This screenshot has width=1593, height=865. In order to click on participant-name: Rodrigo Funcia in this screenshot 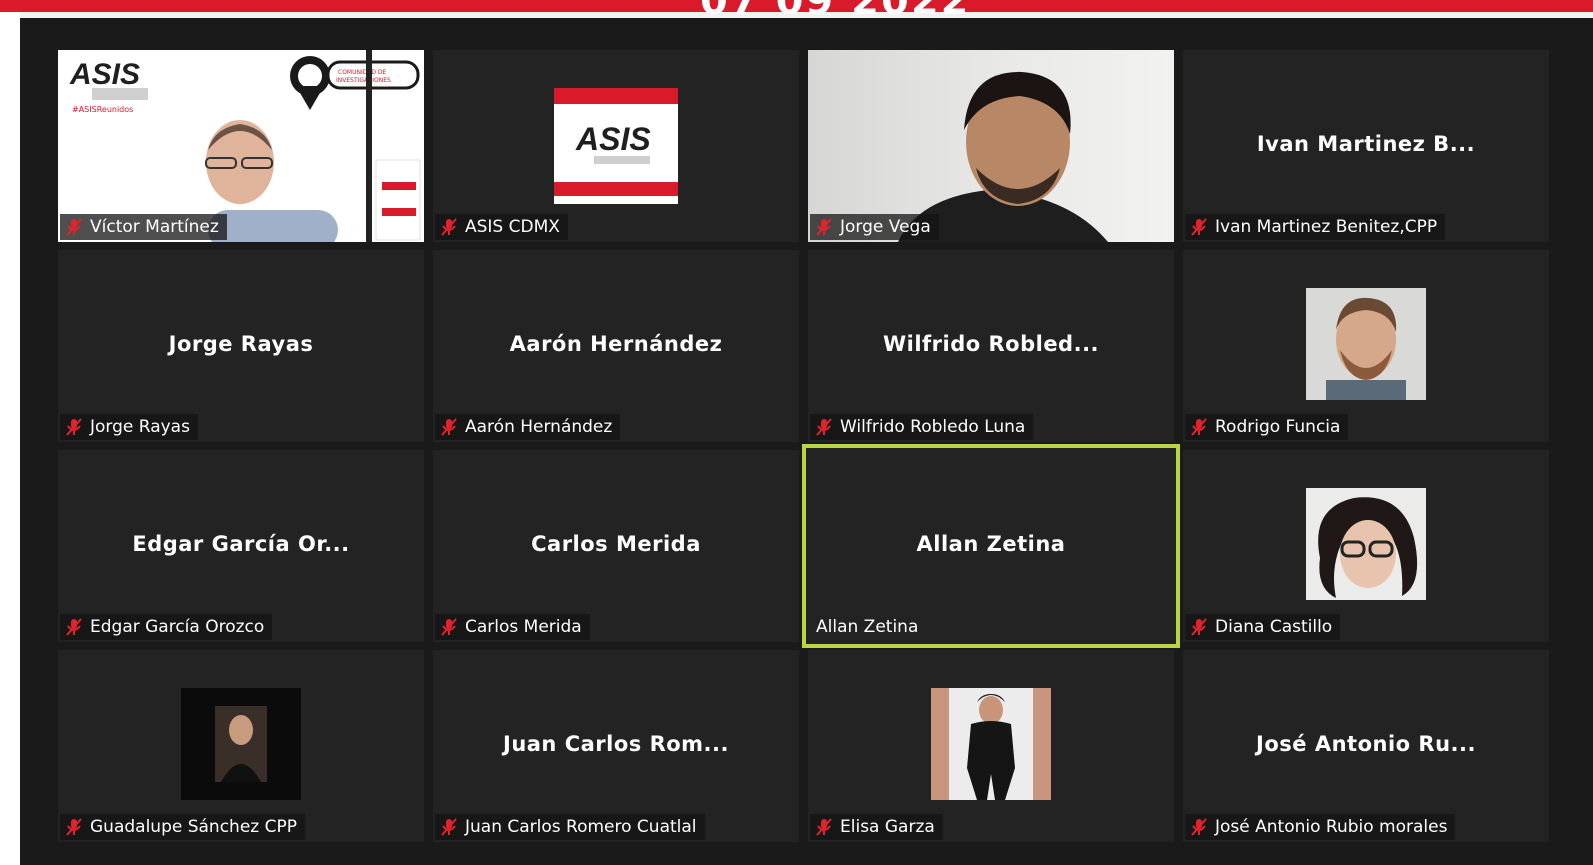, I will do `click(1278, 427)`.